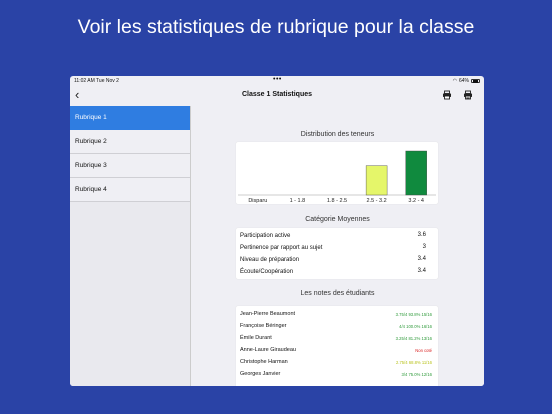 This screenshot has width=552, height=414. What do you see at coordinates (263, 326) in the screenshot?
I see `student-name: Françoise Béringer` at bounding box center [263, 326].